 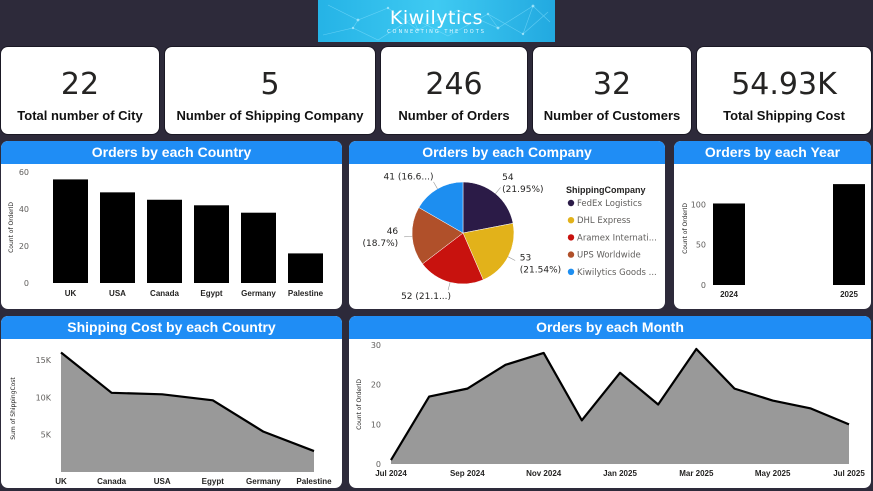 What do you see at coordinates (610, 327) in the screenshot?
I see `chart-title: Orders by each Month` at bounding box center [610, 327].